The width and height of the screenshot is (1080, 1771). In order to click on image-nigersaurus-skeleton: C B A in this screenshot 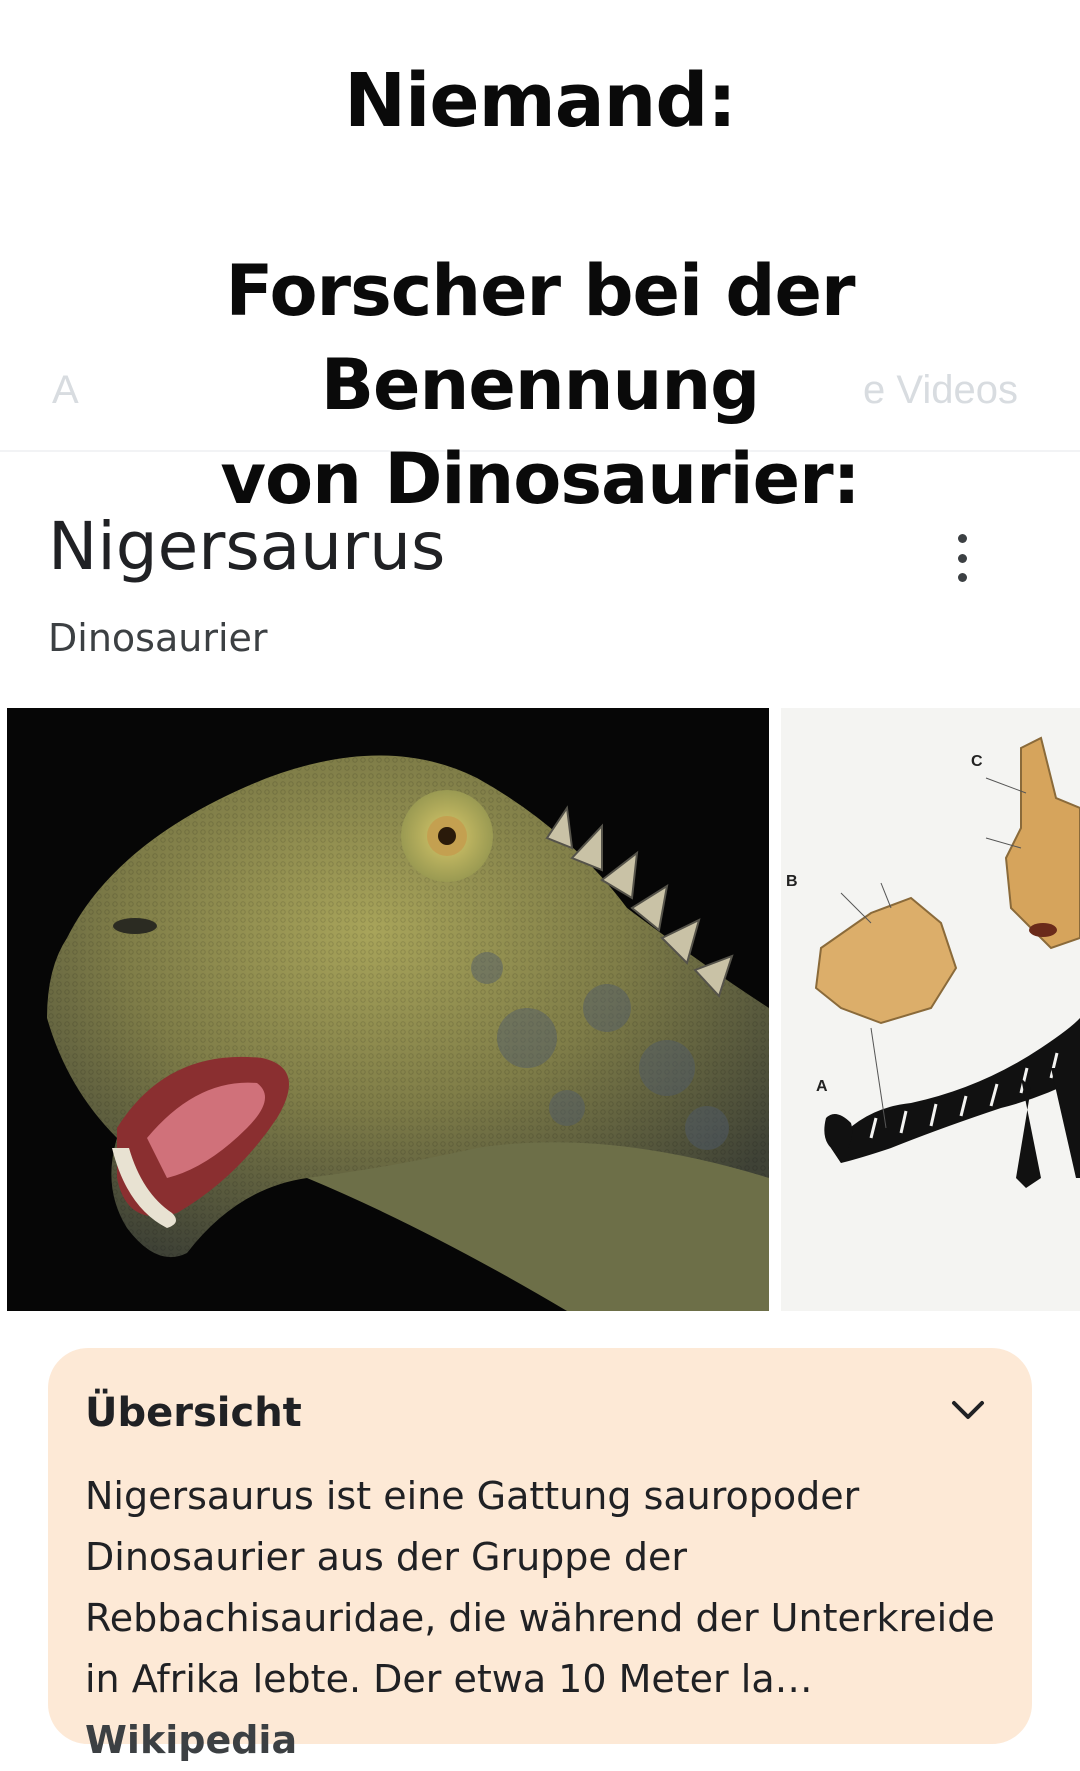, I will do `click(930, 1009)`.